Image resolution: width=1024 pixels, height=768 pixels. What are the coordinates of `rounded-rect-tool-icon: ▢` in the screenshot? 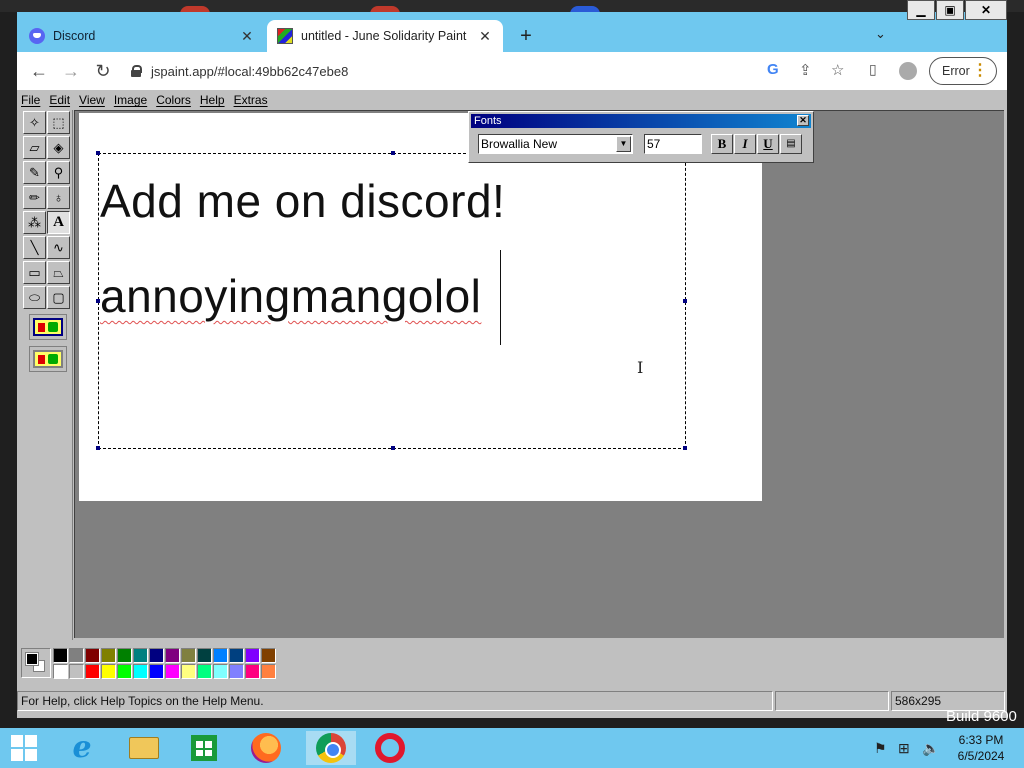 It's located at (58, 297).